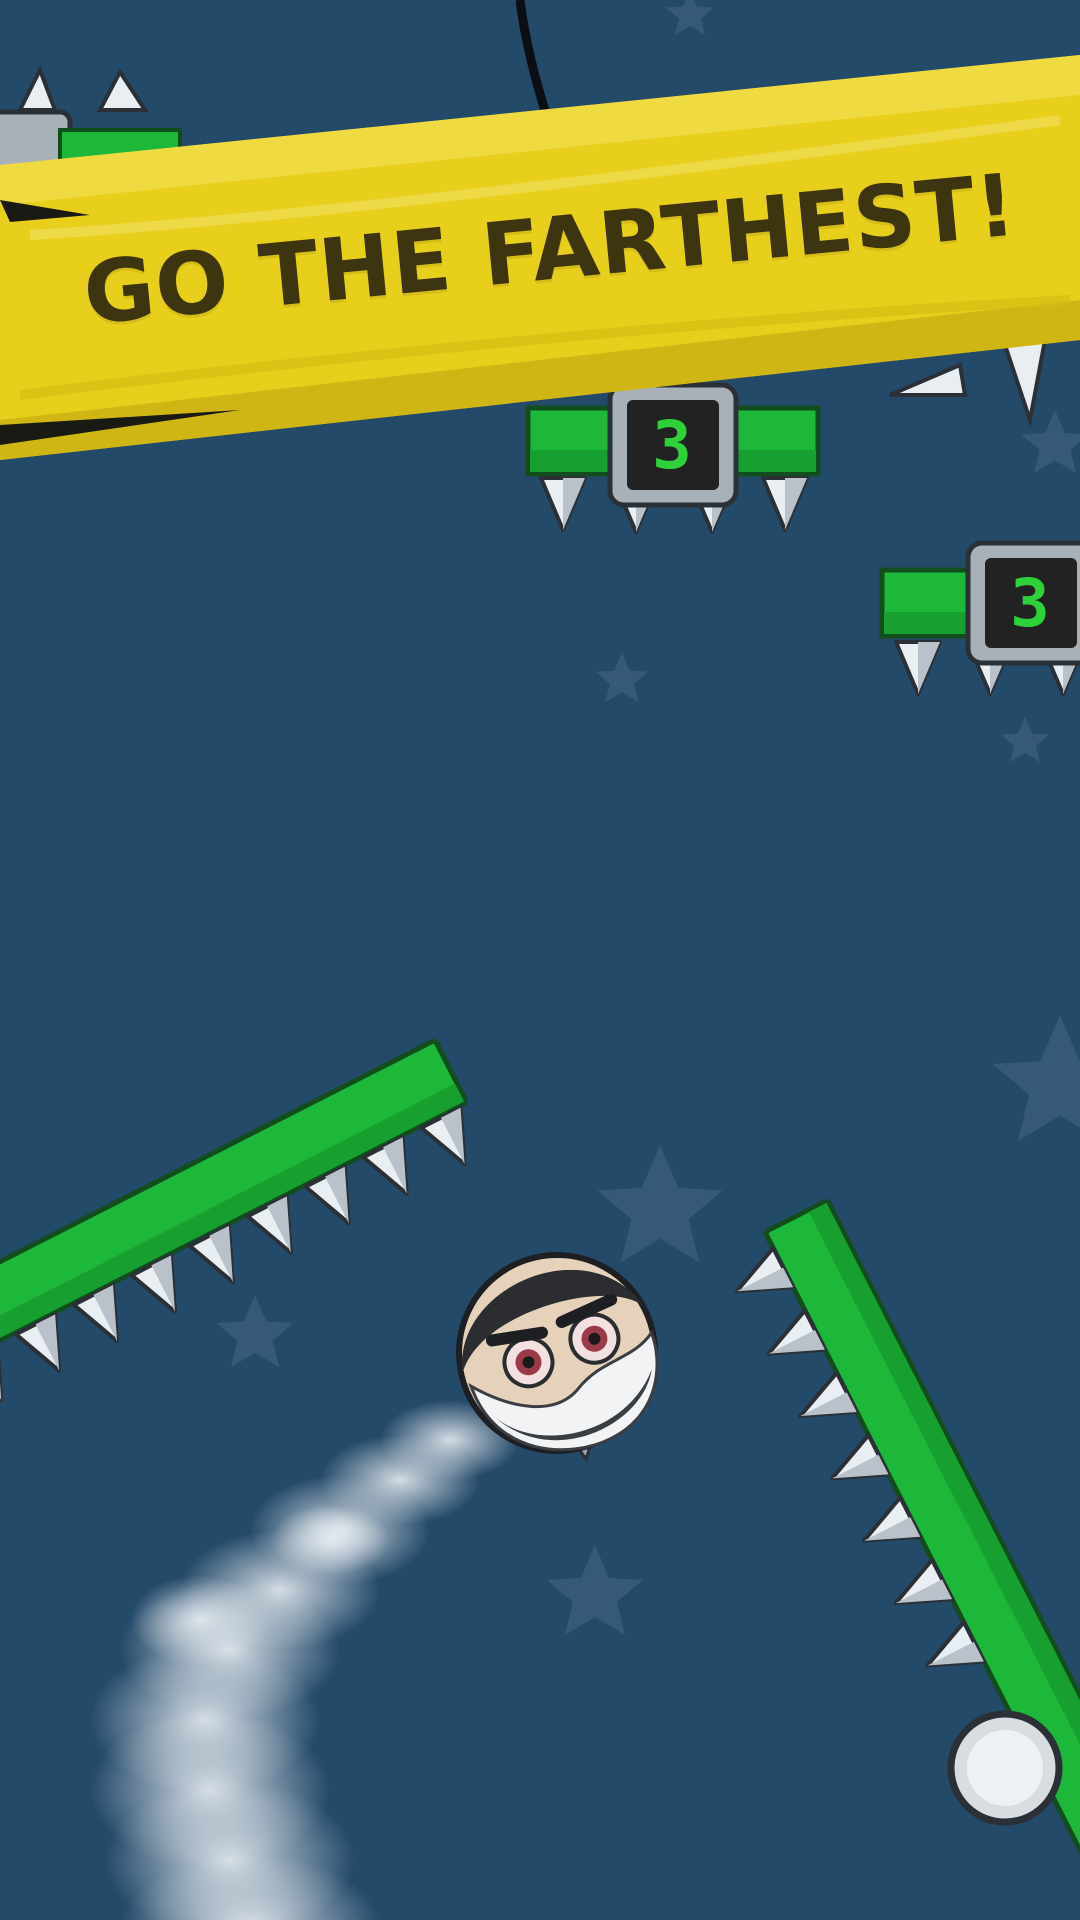  Describe the element at coordinates (1005, 1768) in the screenshot. I see `pivot-knob-icon` at that location.